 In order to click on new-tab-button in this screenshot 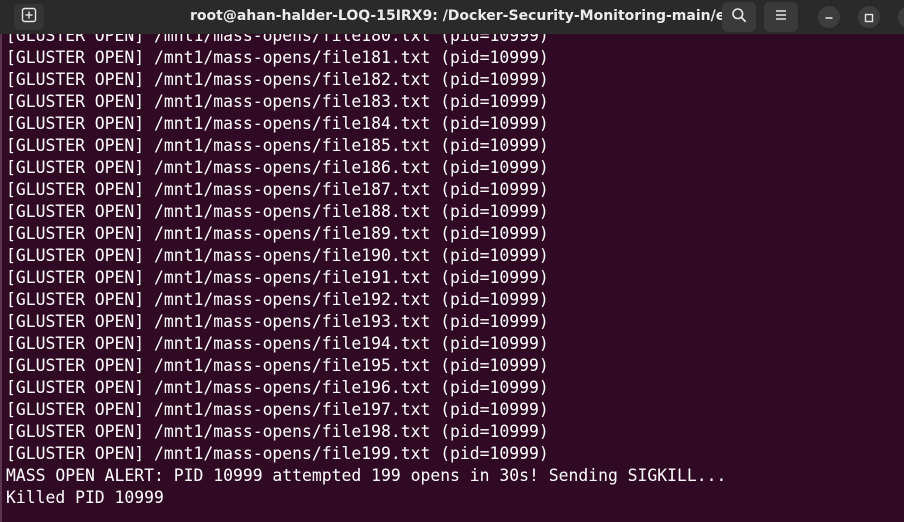, I will do `click(29, 17)`.